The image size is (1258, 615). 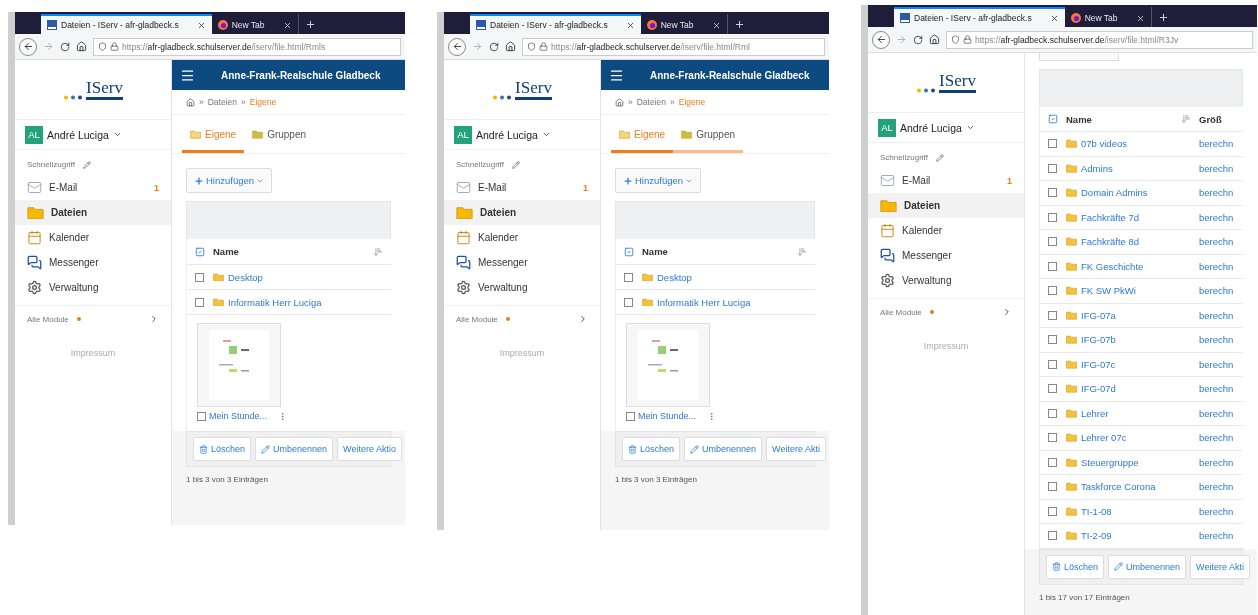 I want to click on folder-link: Fachkräfte 8d, so click(x=1110, y=242).